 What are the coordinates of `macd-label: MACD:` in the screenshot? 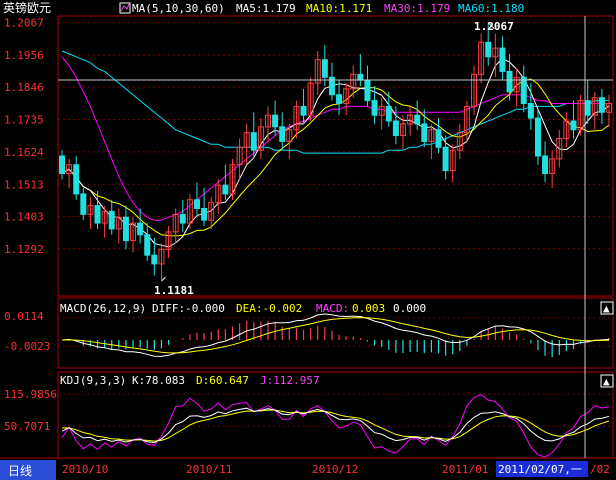 It's located at (332, 308).